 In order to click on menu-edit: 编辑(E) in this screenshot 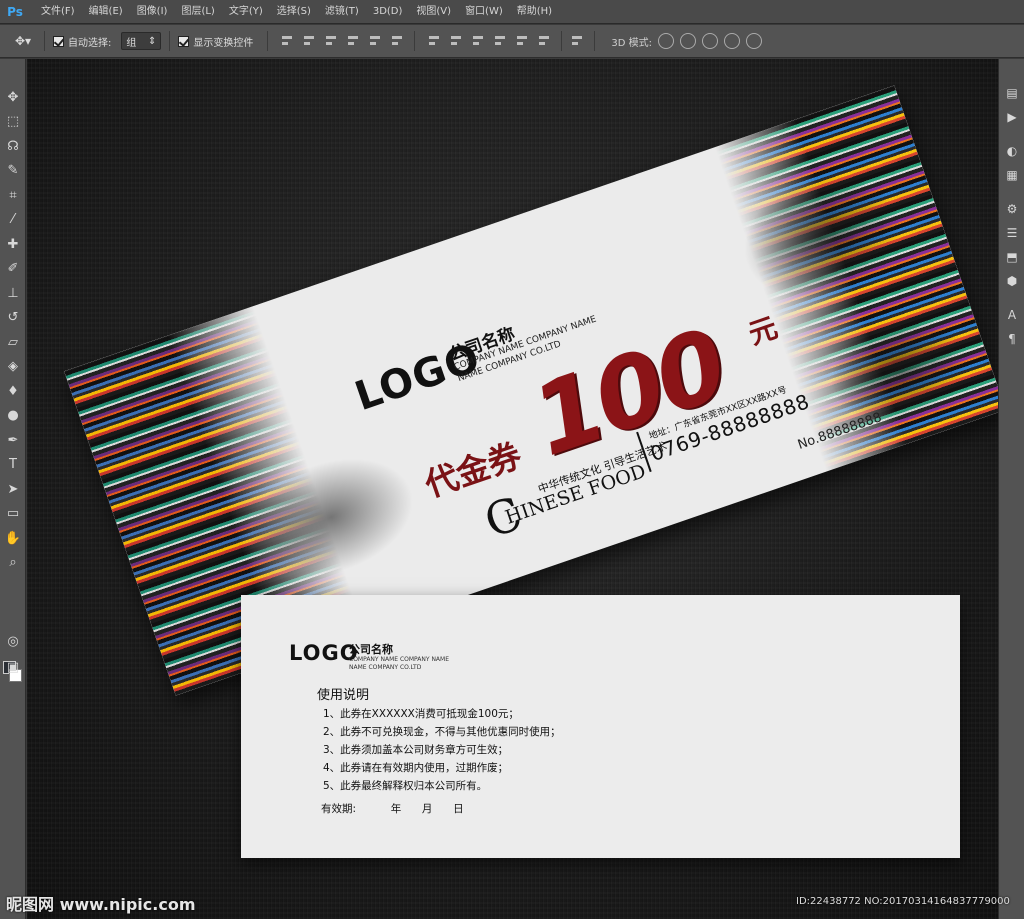, I will do `click(106, 12)`.